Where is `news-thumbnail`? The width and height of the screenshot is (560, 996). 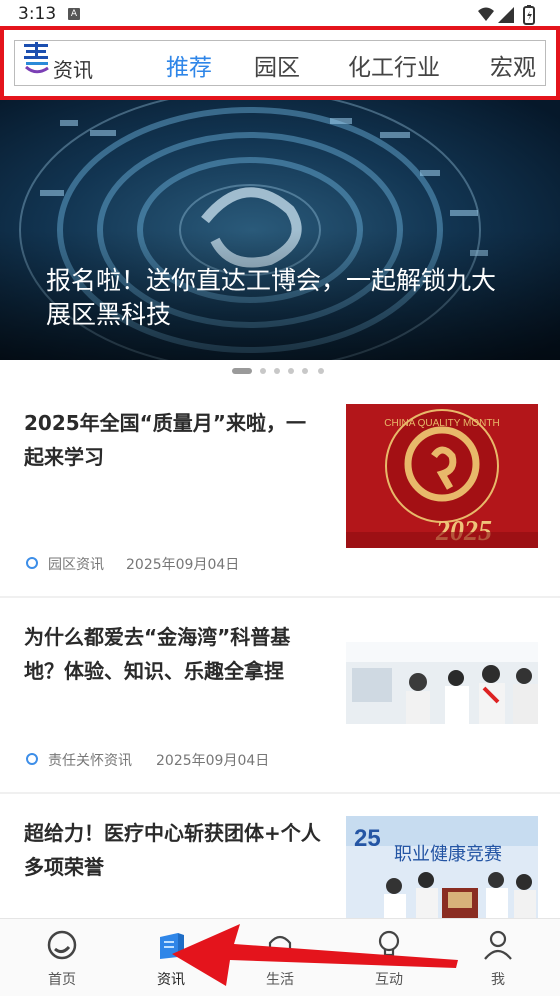
news-thumbnail is located at coordinates (442, 683).